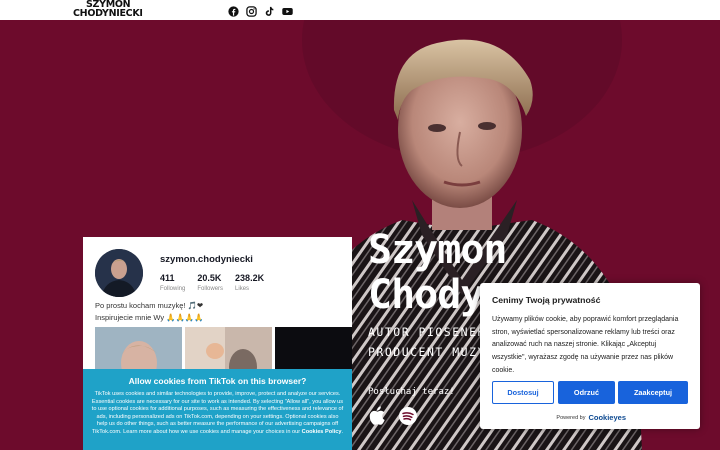 The image size is (720, 450). What do you see at coordinates (653, 392) in the screenshot?
I see `accept-button: Zaakceptuj` at bounding box center [653, 392].